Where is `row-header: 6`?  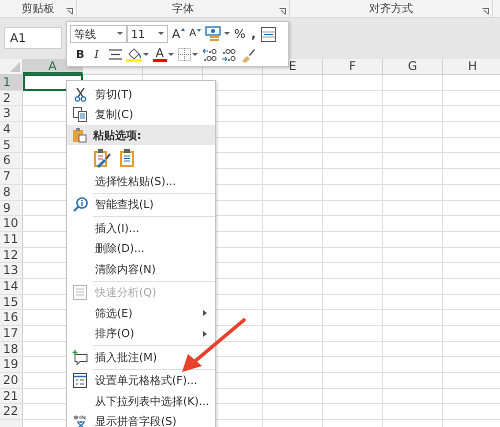
row-header: 6 is located at coordinates (11, 160).